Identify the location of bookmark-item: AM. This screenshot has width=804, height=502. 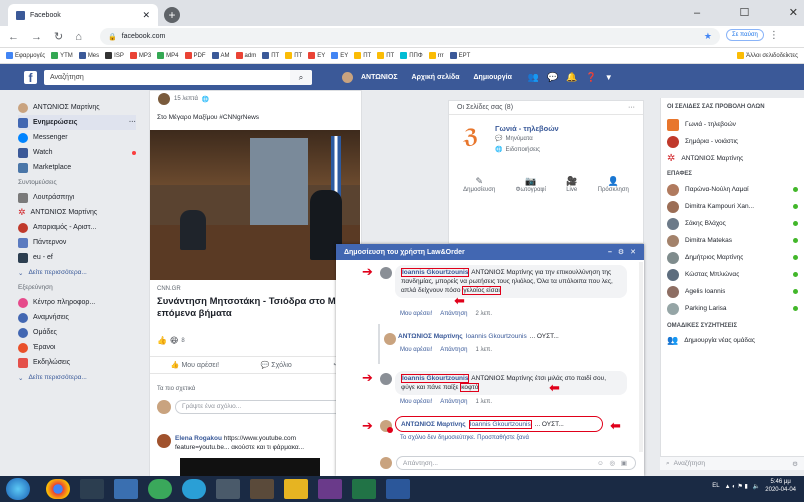
(220, 55).